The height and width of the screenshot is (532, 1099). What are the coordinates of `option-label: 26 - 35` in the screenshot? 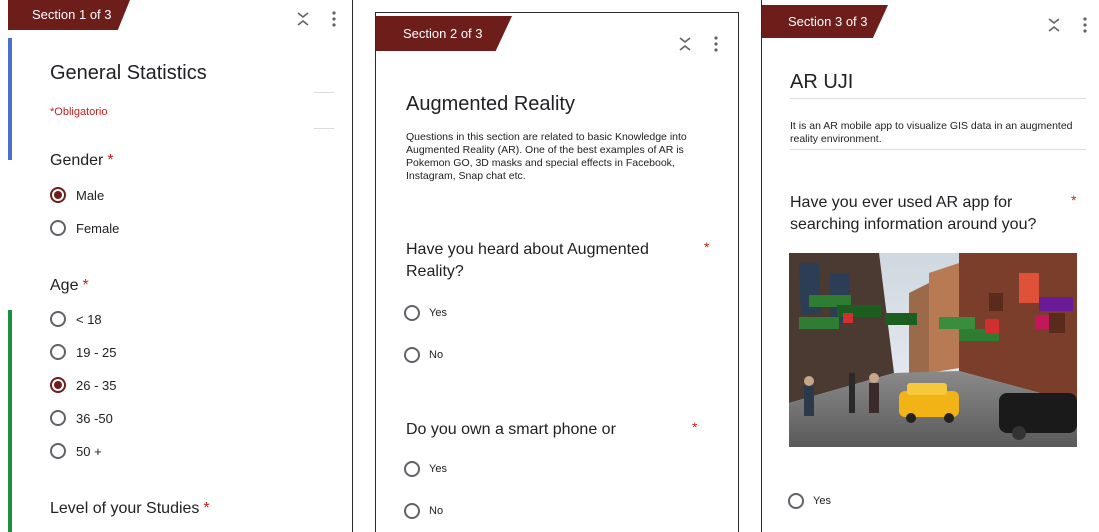 It's located at (96, 385).